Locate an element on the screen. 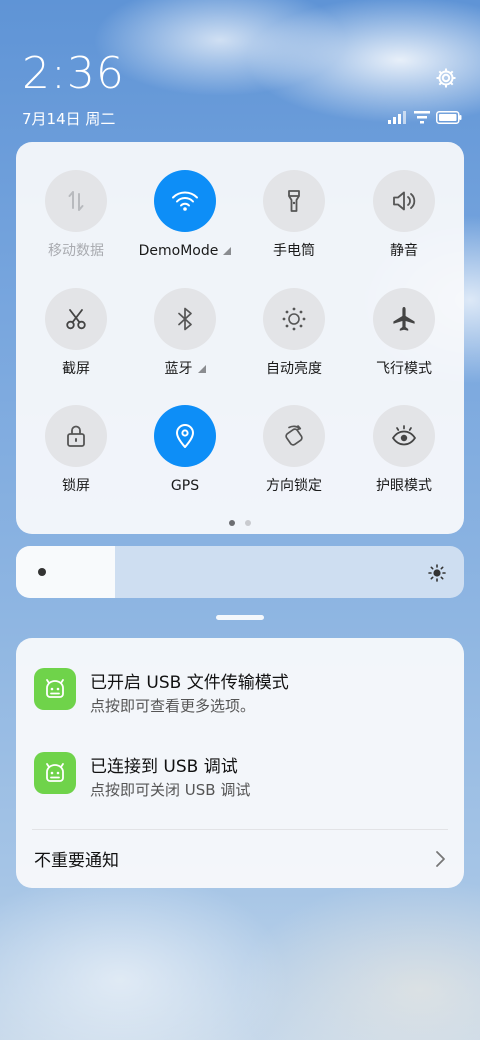 The height and width of the screenshot is (1040, 480). tile-auto-brightness-circle is located at coordinates (294, 319).